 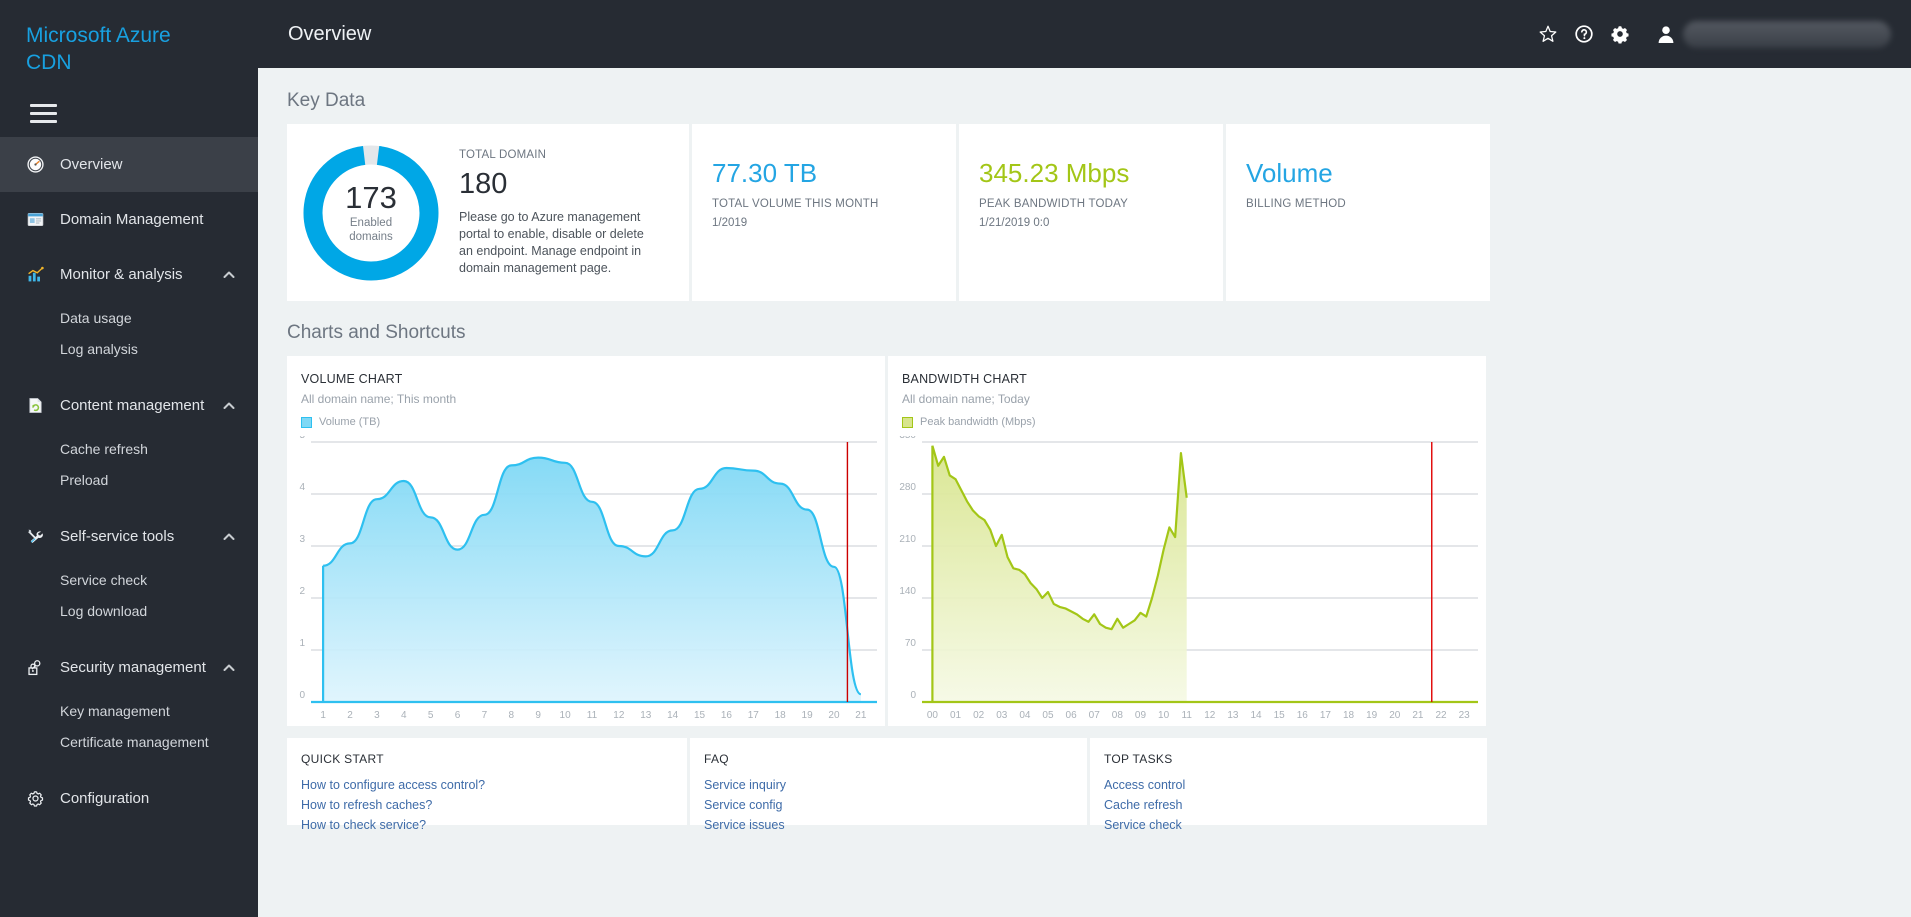 What do you see at coordinates (1072, 715) in the screenshot?
I see `svg-text: 06` at bounding box center [1072, 715].